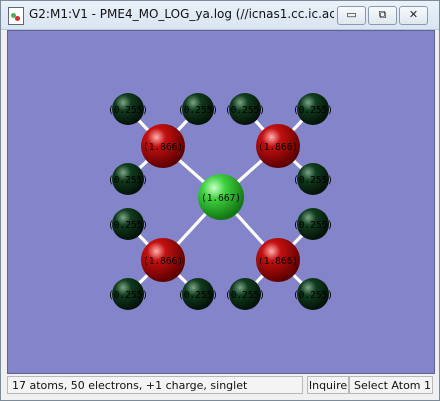 Image resolution: width=440 pixels, height=401 pixels. I want to click on mode-indicator: Inquire, so click(328, 385).